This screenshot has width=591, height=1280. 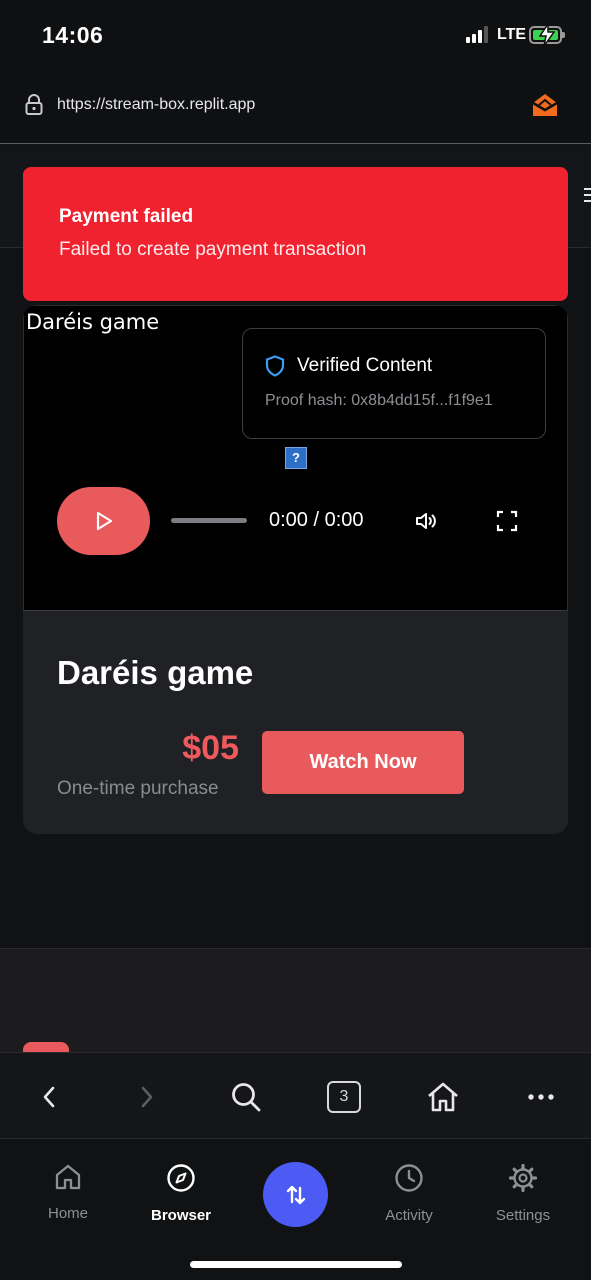 What do you see at coordinates (155, 672) in the screenshot?
I see `content-title: Daréis game` at bounding box center [155, 672].